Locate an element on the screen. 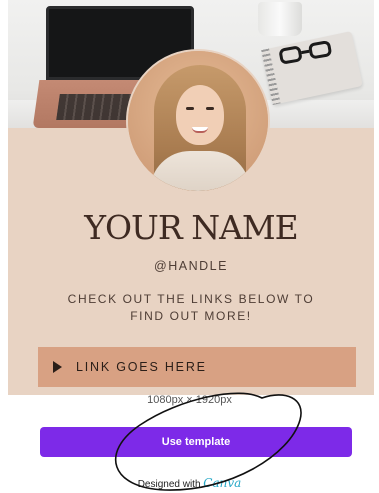  designed-with-text: Designed with is located at coordinates (169, 484).